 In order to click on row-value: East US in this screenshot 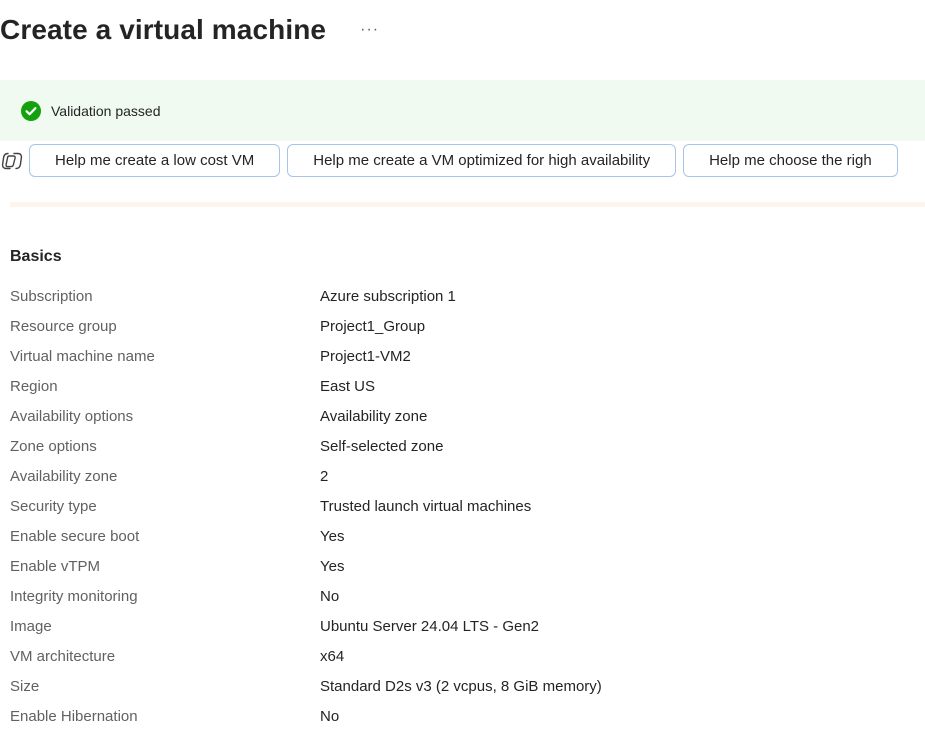, I will do `click(348, 386)`.